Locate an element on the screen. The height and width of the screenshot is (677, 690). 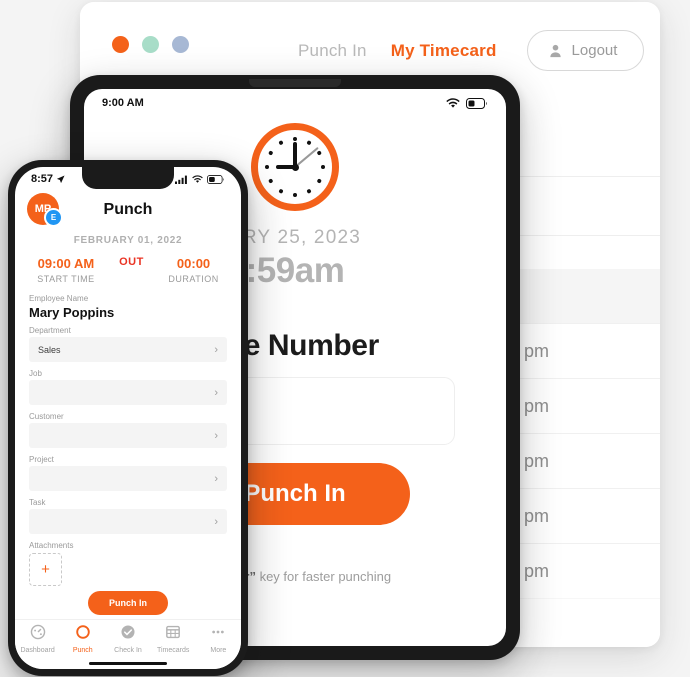
employee-name-label: Employee Name is located at coordinates (59, 298).